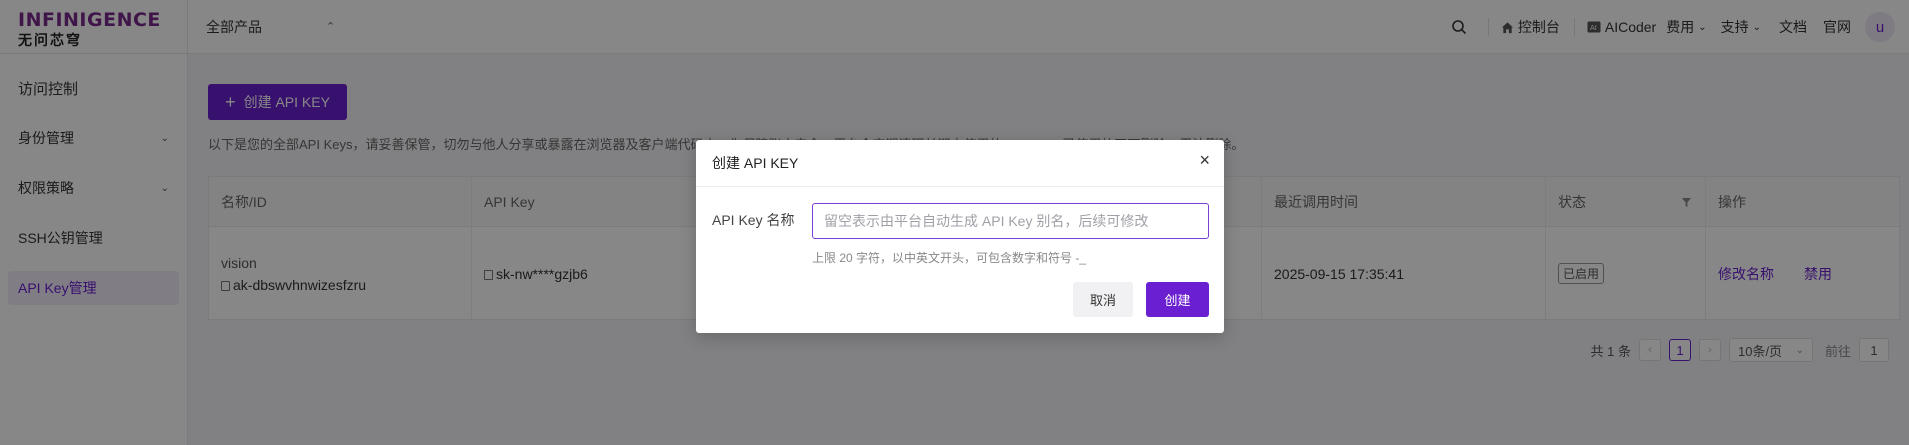  Describe the element at coordinates (1010, 221) in the screenshot. I see `api-key-name-input` at that location.